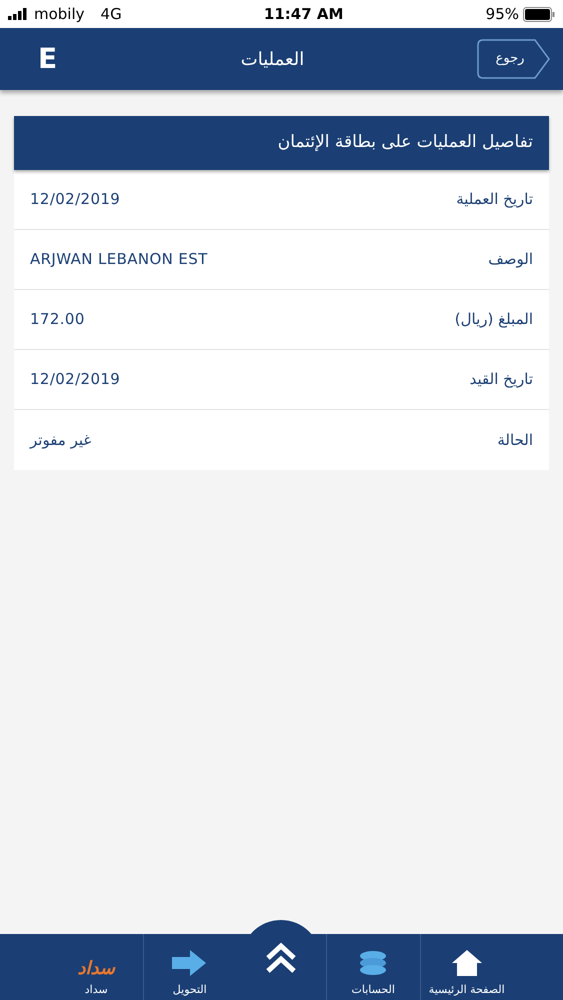  I want to click on carrier-name: mobily, so click(59, 14).